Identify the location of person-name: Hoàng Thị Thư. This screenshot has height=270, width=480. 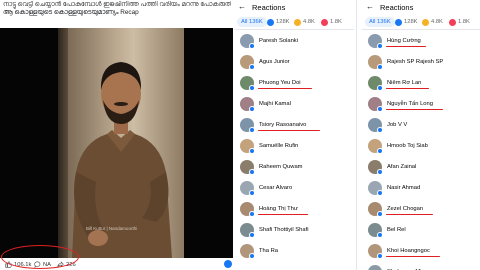
(278, 209).